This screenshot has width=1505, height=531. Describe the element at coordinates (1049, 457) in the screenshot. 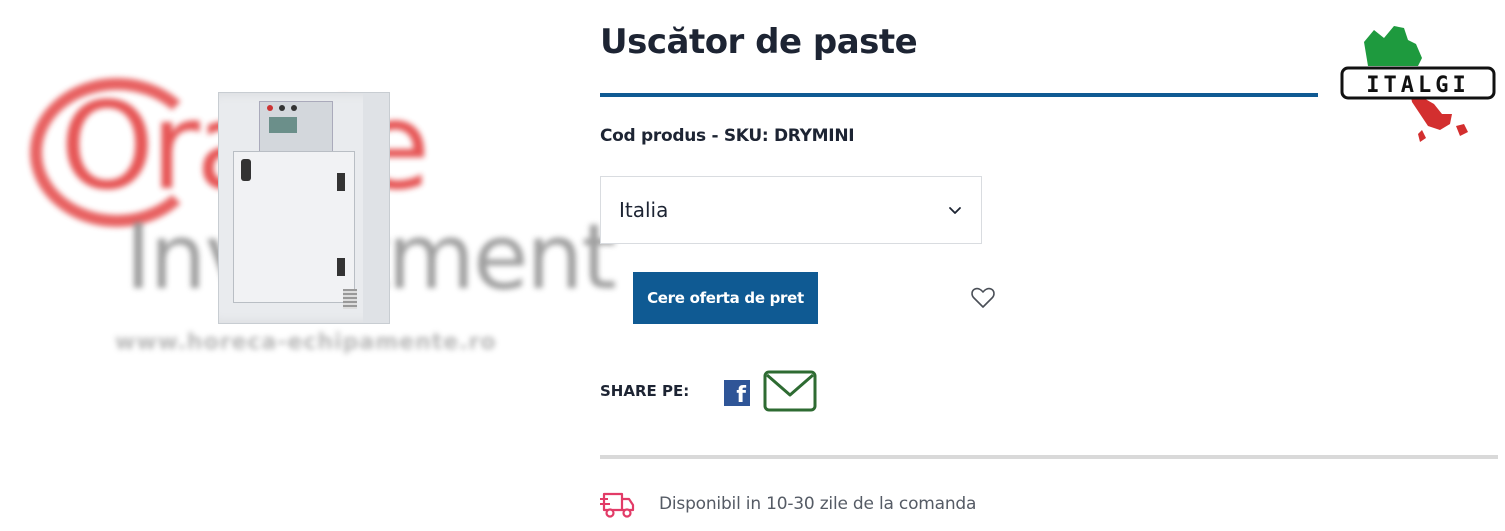

I see `section-divider` at that location.